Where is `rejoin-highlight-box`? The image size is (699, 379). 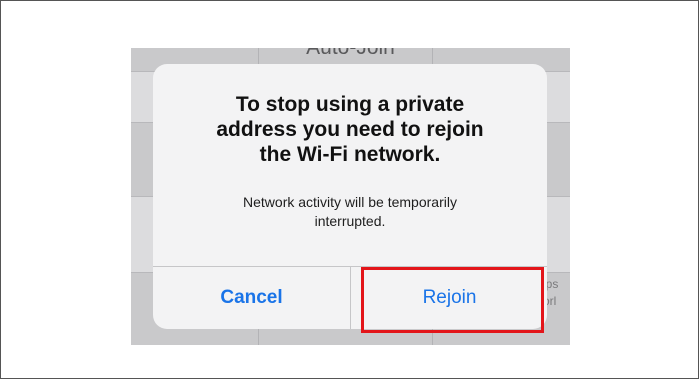 rejoin-highlight-box is located at coordinates (452, 300).